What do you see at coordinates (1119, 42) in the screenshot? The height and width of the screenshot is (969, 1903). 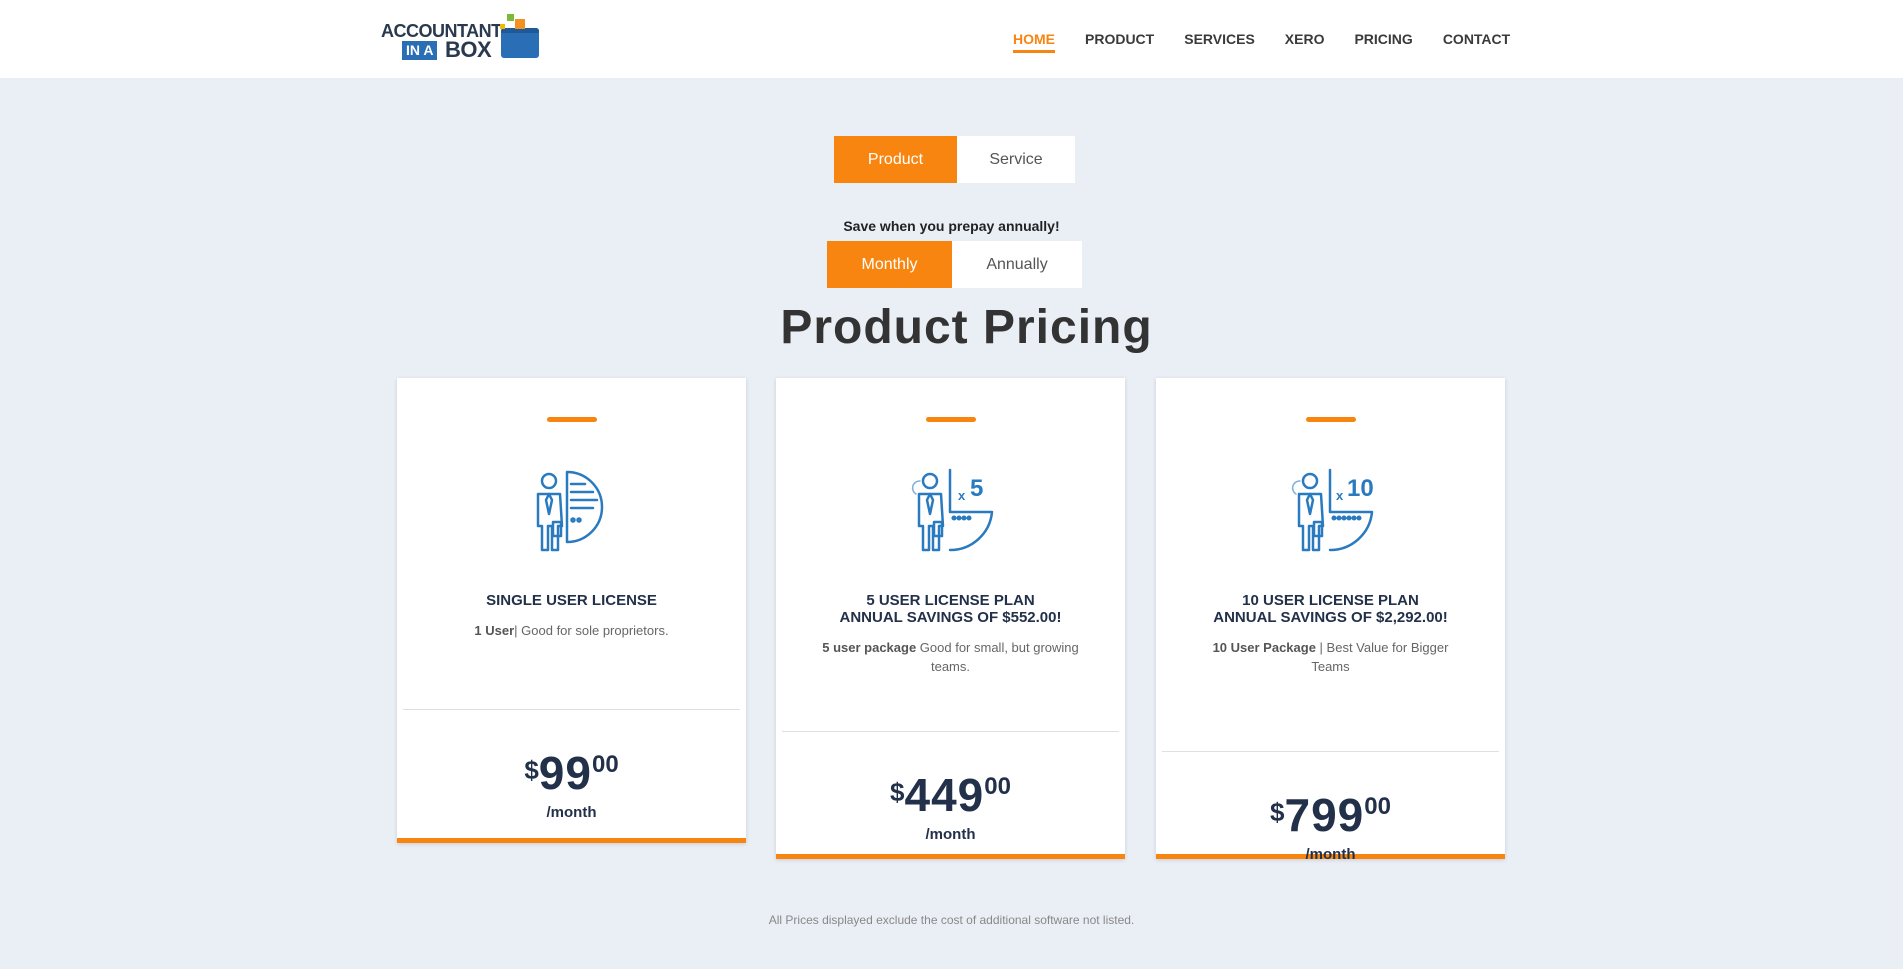 I see `nav-product: PRODUCT` at bounding box center [1119, 42].